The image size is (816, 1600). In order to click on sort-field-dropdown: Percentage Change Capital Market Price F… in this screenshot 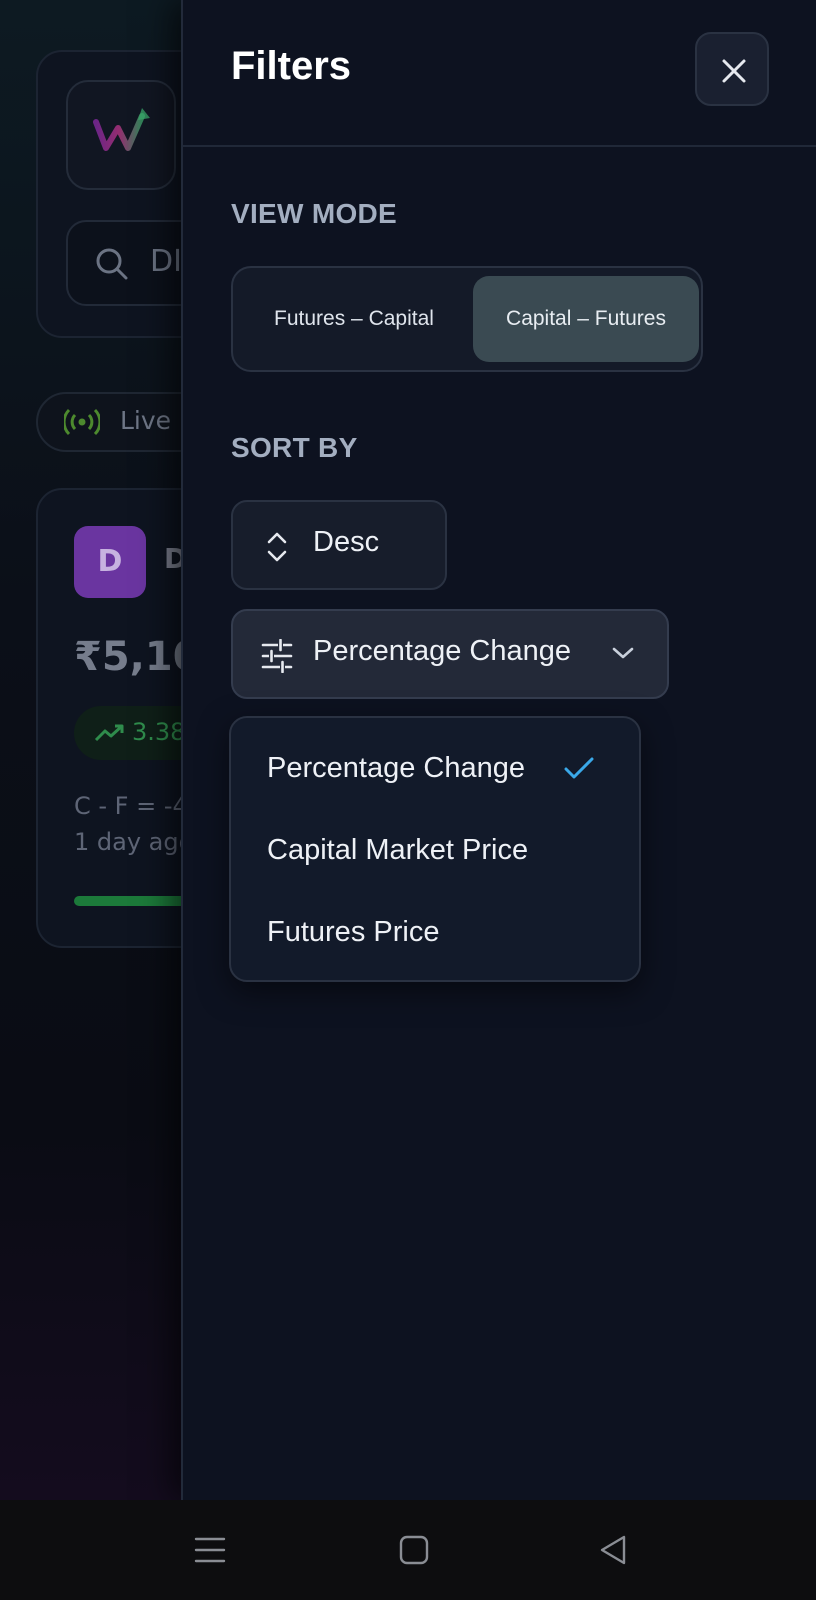, I will do `click(435, 849)`.